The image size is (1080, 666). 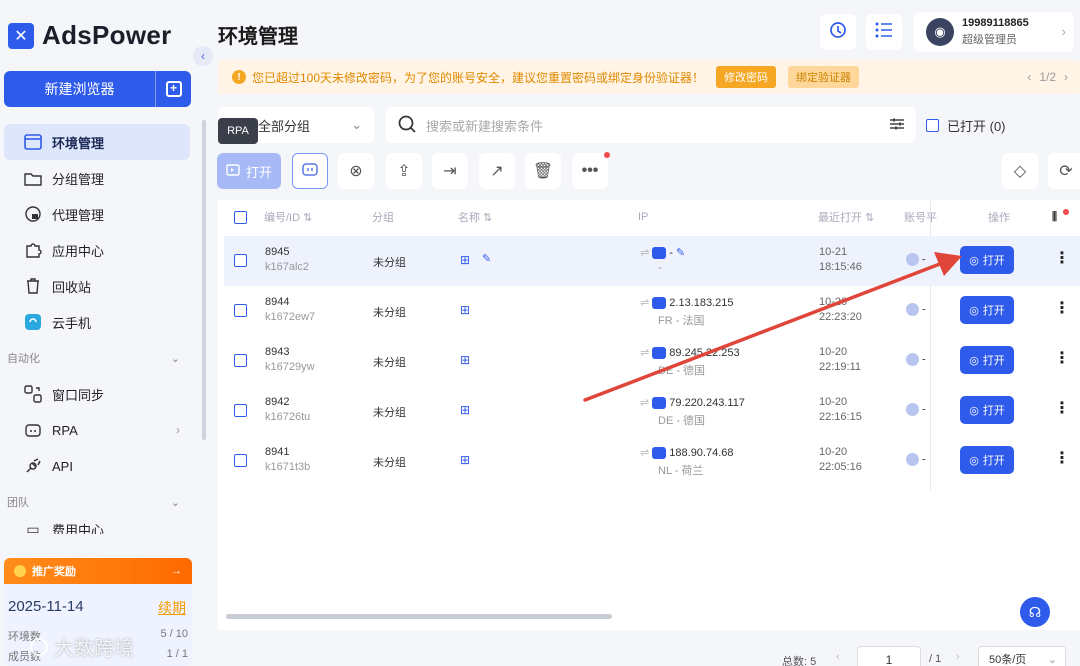 What do you see at coordinates (100, 502) in the screenshot?
I see `section-team: 团队 ⌄` at bounding box center [100, 502].